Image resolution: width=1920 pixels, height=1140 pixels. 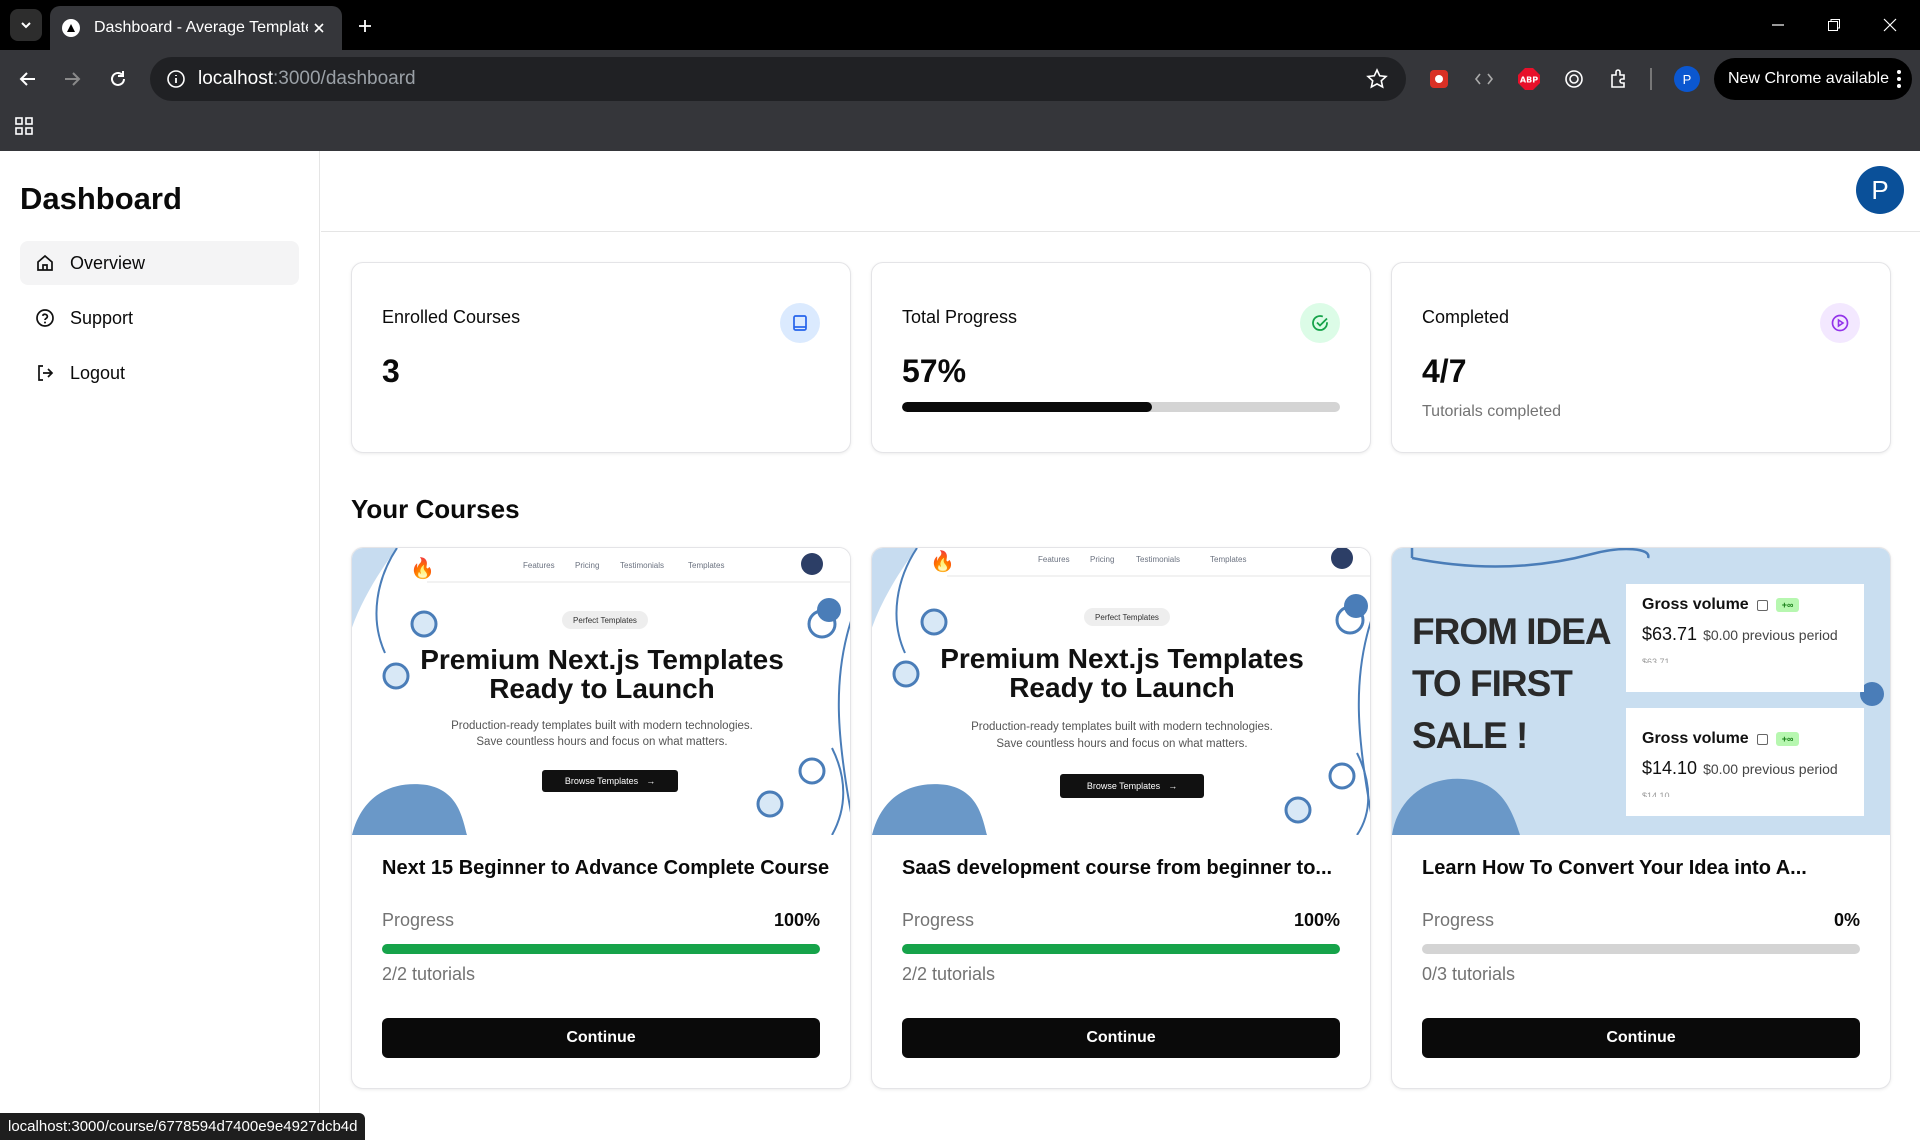 What do you see at coordinates (960, 129) in the screenshot?
I see `bookmarks-bar` at bounding box center [960, 129].